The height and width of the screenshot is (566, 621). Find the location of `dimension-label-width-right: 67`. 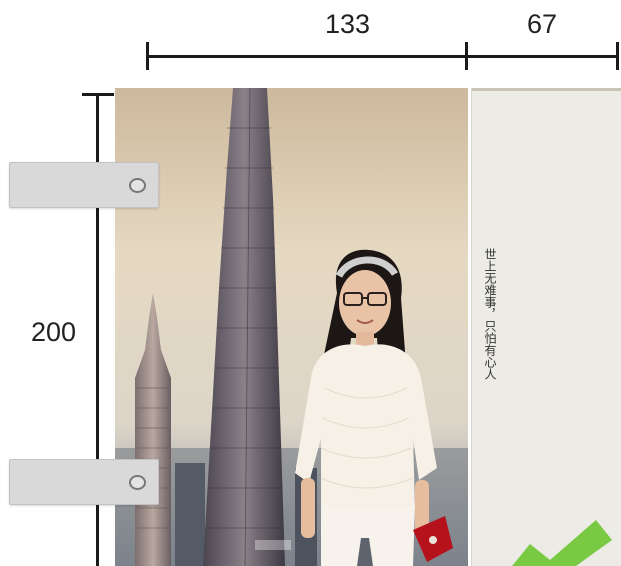

dimension-label-width-right: 67 is located at coordinates (542, 24).